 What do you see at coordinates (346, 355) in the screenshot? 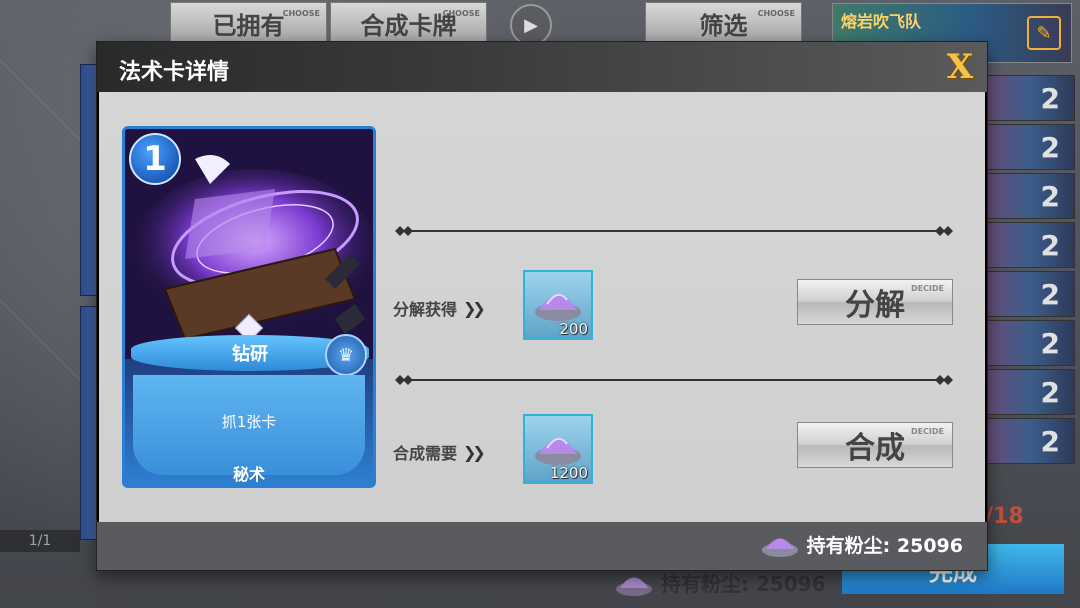
I see `crown-emblem-icon: ♛` at bounding box center [346, 355].